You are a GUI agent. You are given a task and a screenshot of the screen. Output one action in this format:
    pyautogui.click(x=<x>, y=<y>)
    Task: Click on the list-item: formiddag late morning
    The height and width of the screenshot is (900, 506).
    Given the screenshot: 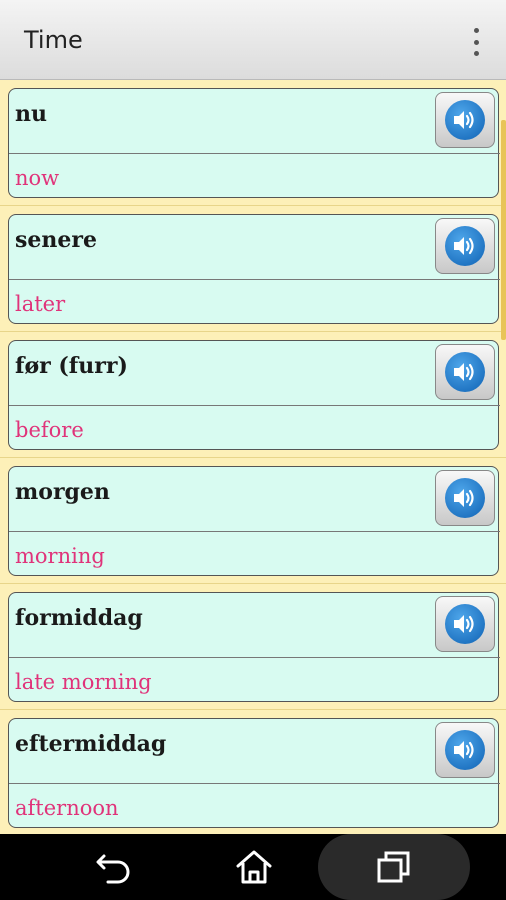 What is the action you would take?
    pyautogui.click(x=253, y=647)
    